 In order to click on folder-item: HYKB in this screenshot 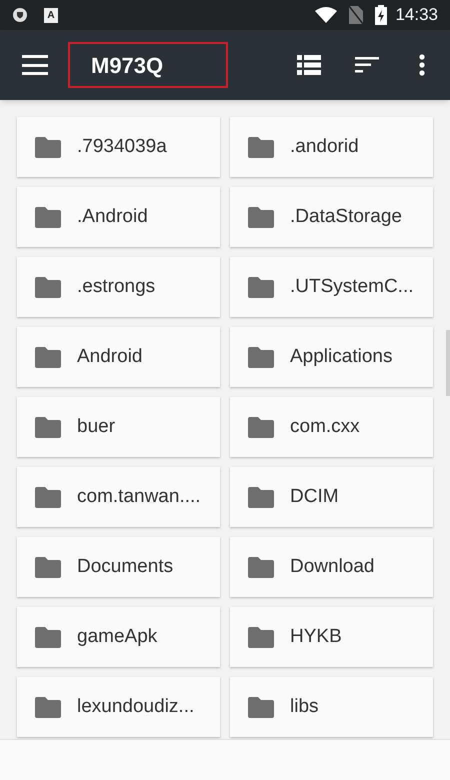, I will do `click(331, 637)`.